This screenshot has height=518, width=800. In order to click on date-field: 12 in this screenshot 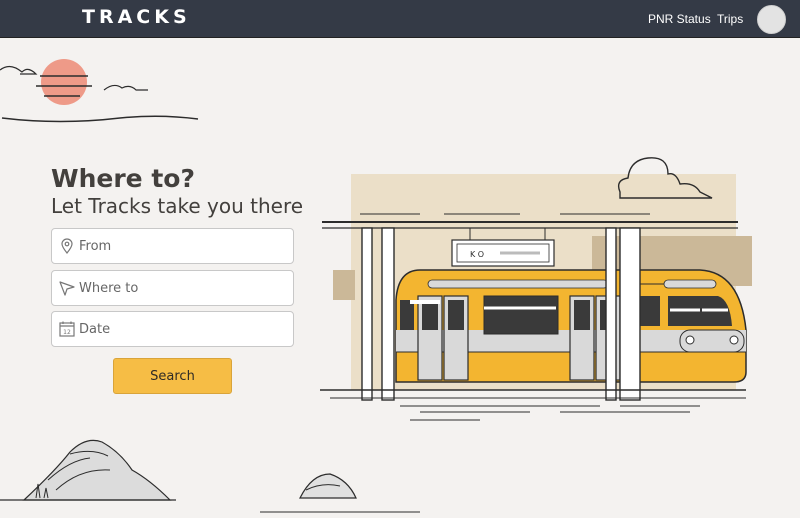, I will do `click(172, 329)`.